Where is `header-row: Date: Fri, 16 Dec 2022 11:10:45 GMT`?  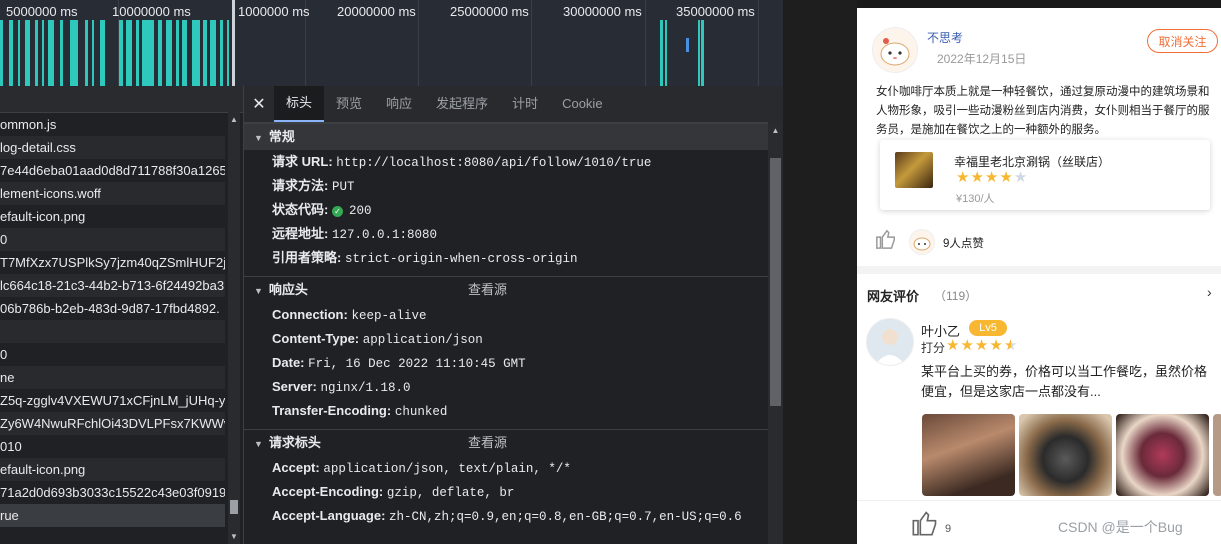
header-row: Date: Fri, 16 Dec 2022 11:10:45 GMT is located at coordinates (513, 363).